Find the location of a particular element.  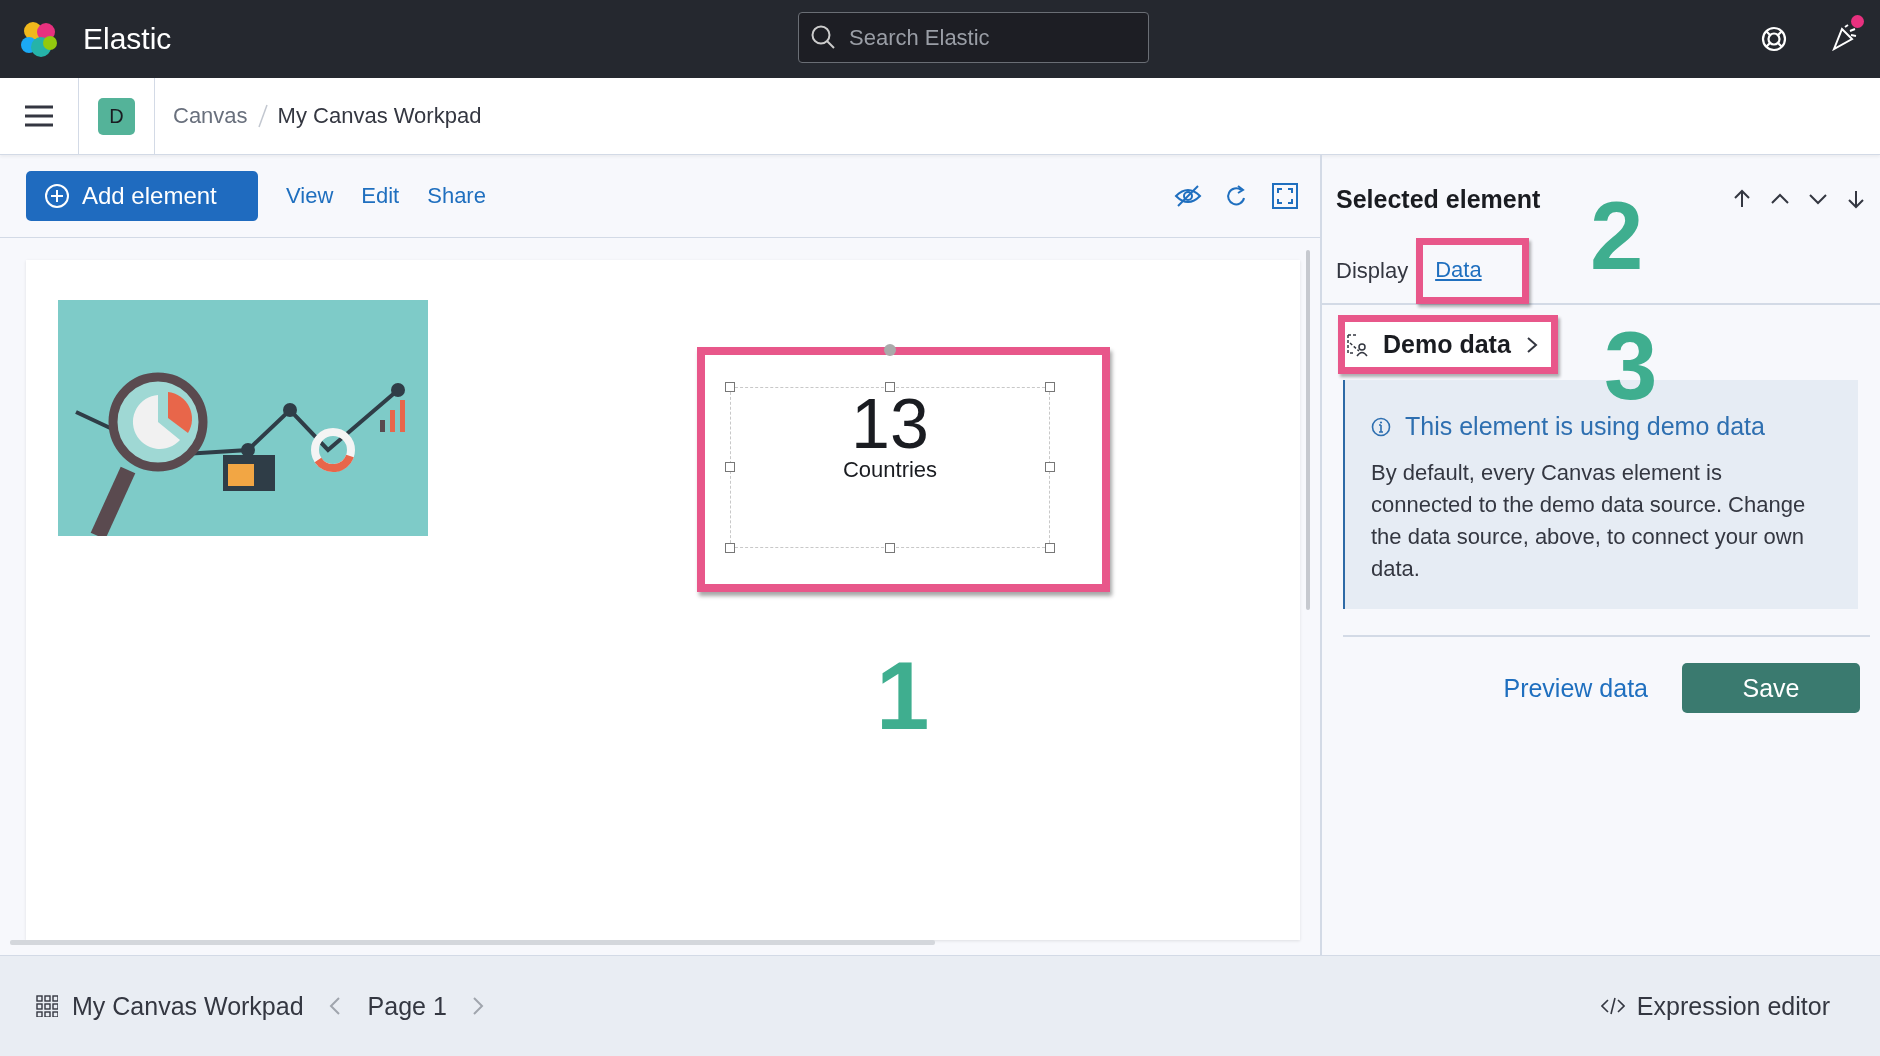

breadcrumb: Canvas is located at coordinates (210, 116).